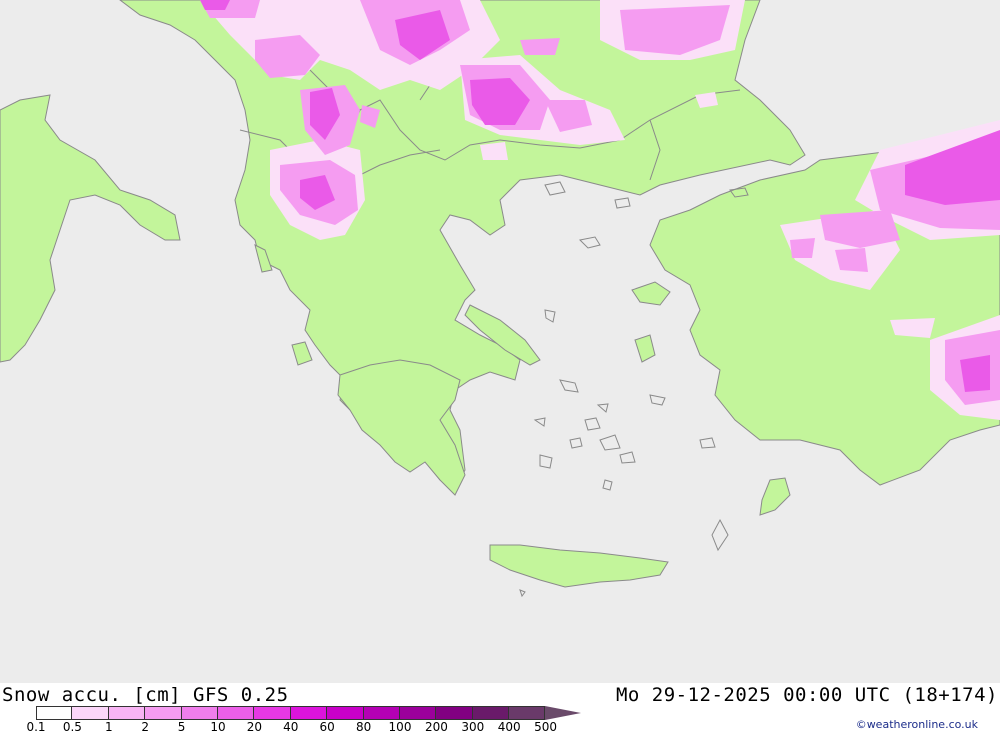 This screenshot has width=1000, height=734. What do you see at coordinates (145, 695) in the screenshot?
I see `map-title: Snow accu. [cm] GFS 0.25` at bounding box center [145, 695].